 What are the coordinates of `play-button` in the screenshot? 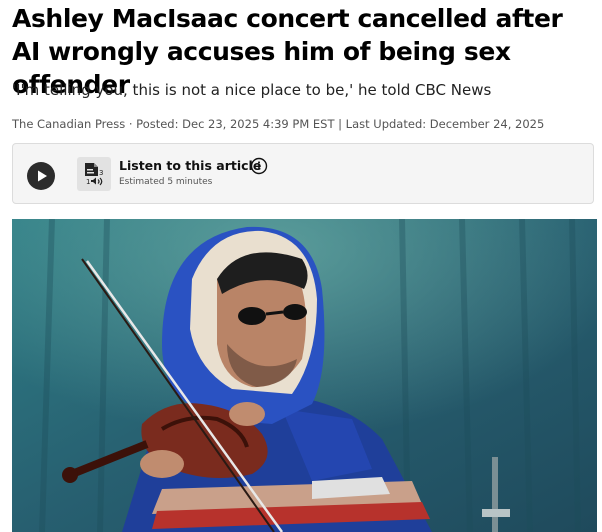 It's located at (41, 176).